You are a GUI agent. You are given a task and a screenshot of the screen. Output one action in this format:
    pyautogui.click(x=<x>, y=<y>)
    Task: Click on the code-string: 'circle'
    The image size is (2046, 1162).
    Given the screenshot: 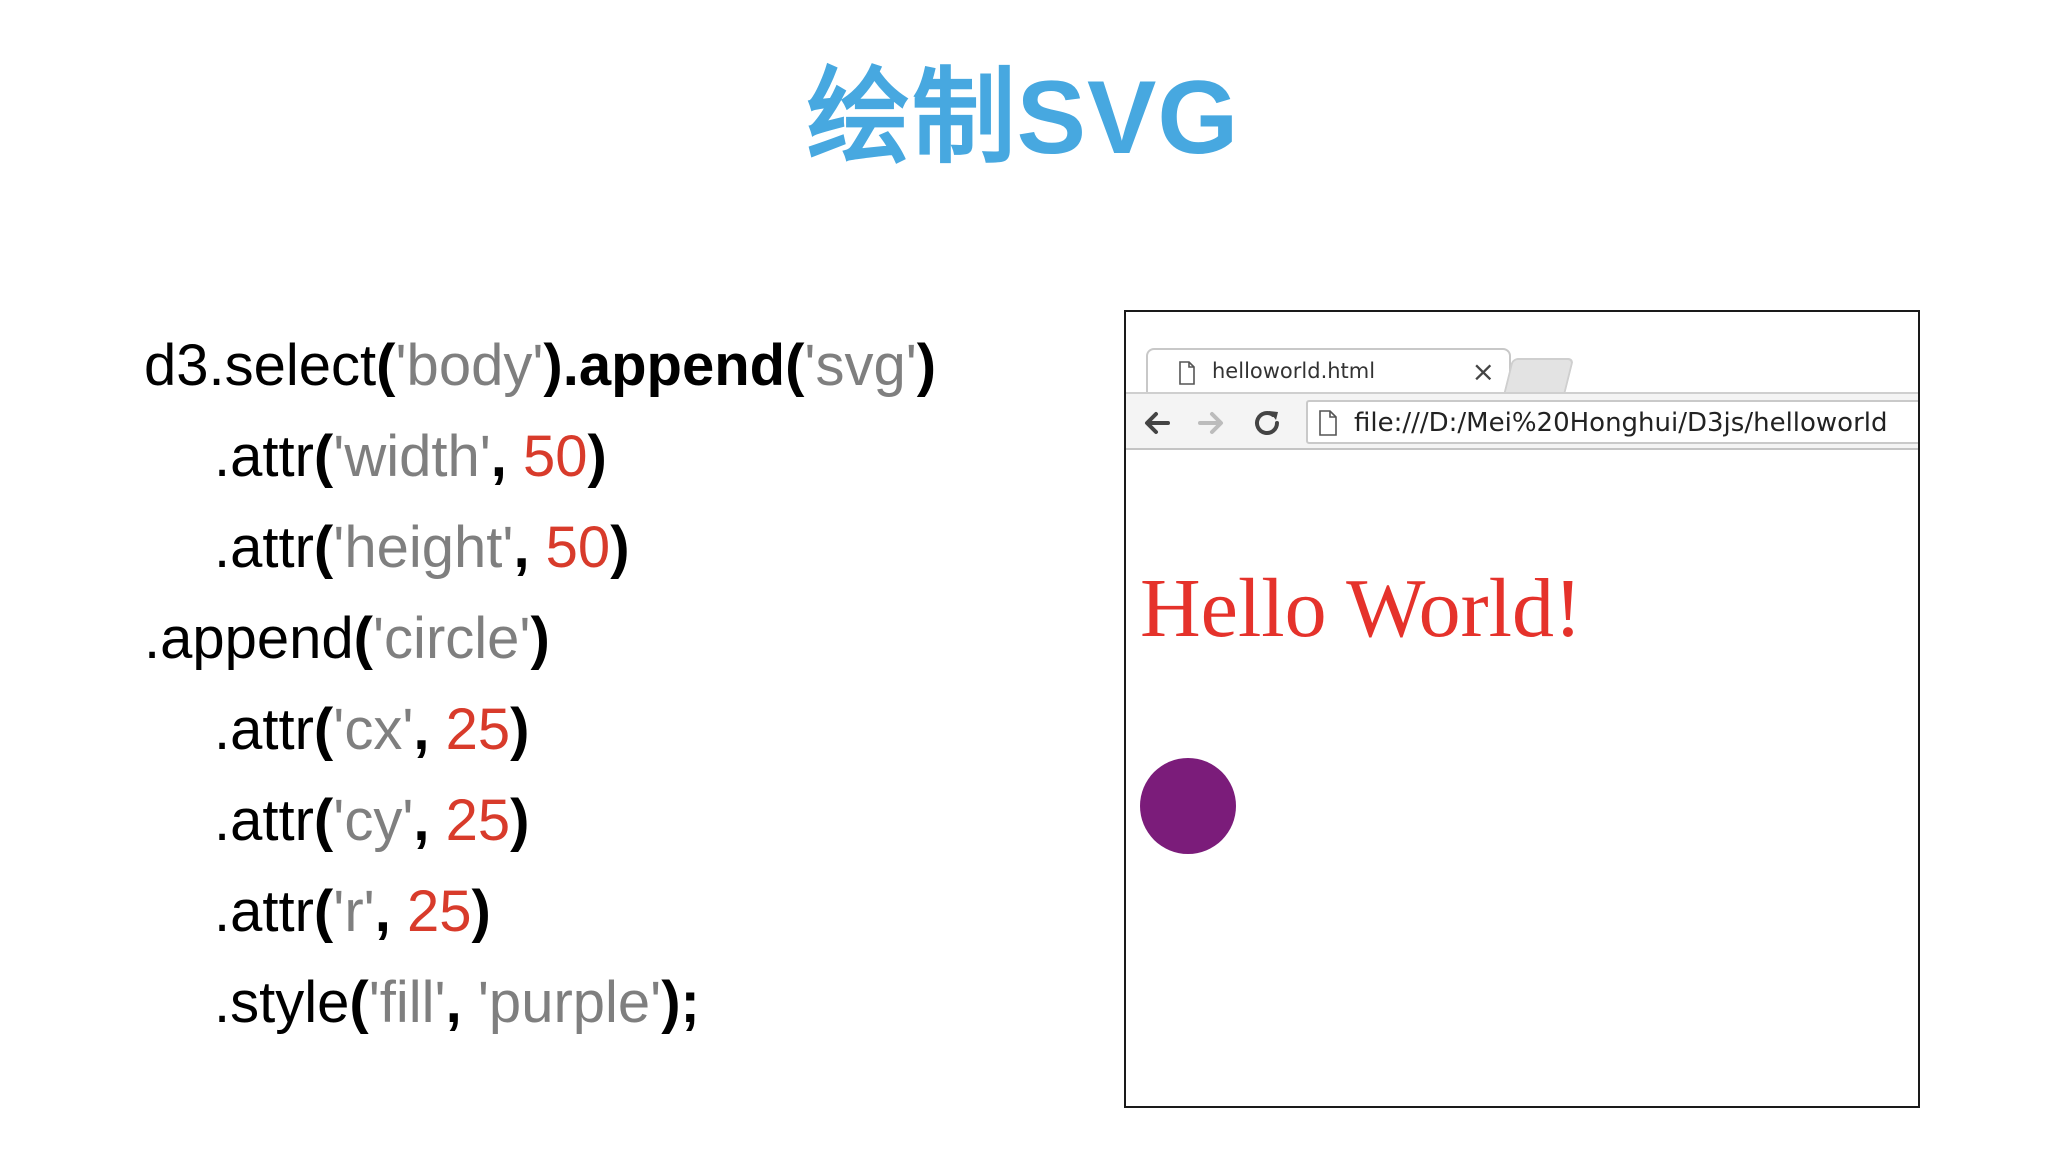 What is the action you would take?
    pyautogui.click(x=451, y=638)
    